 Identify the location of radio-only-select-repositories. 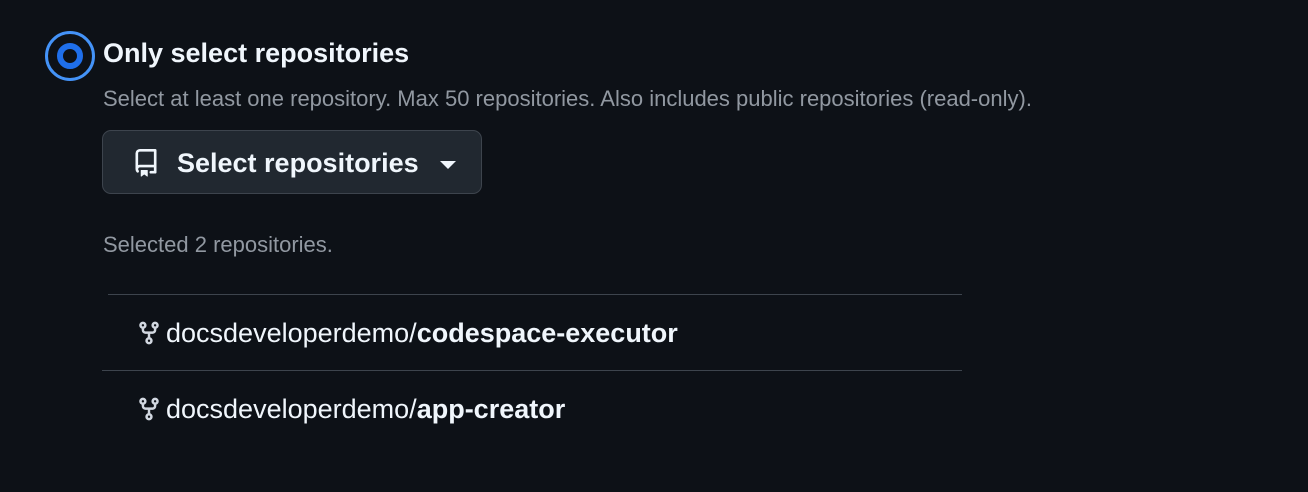
(70, 56).